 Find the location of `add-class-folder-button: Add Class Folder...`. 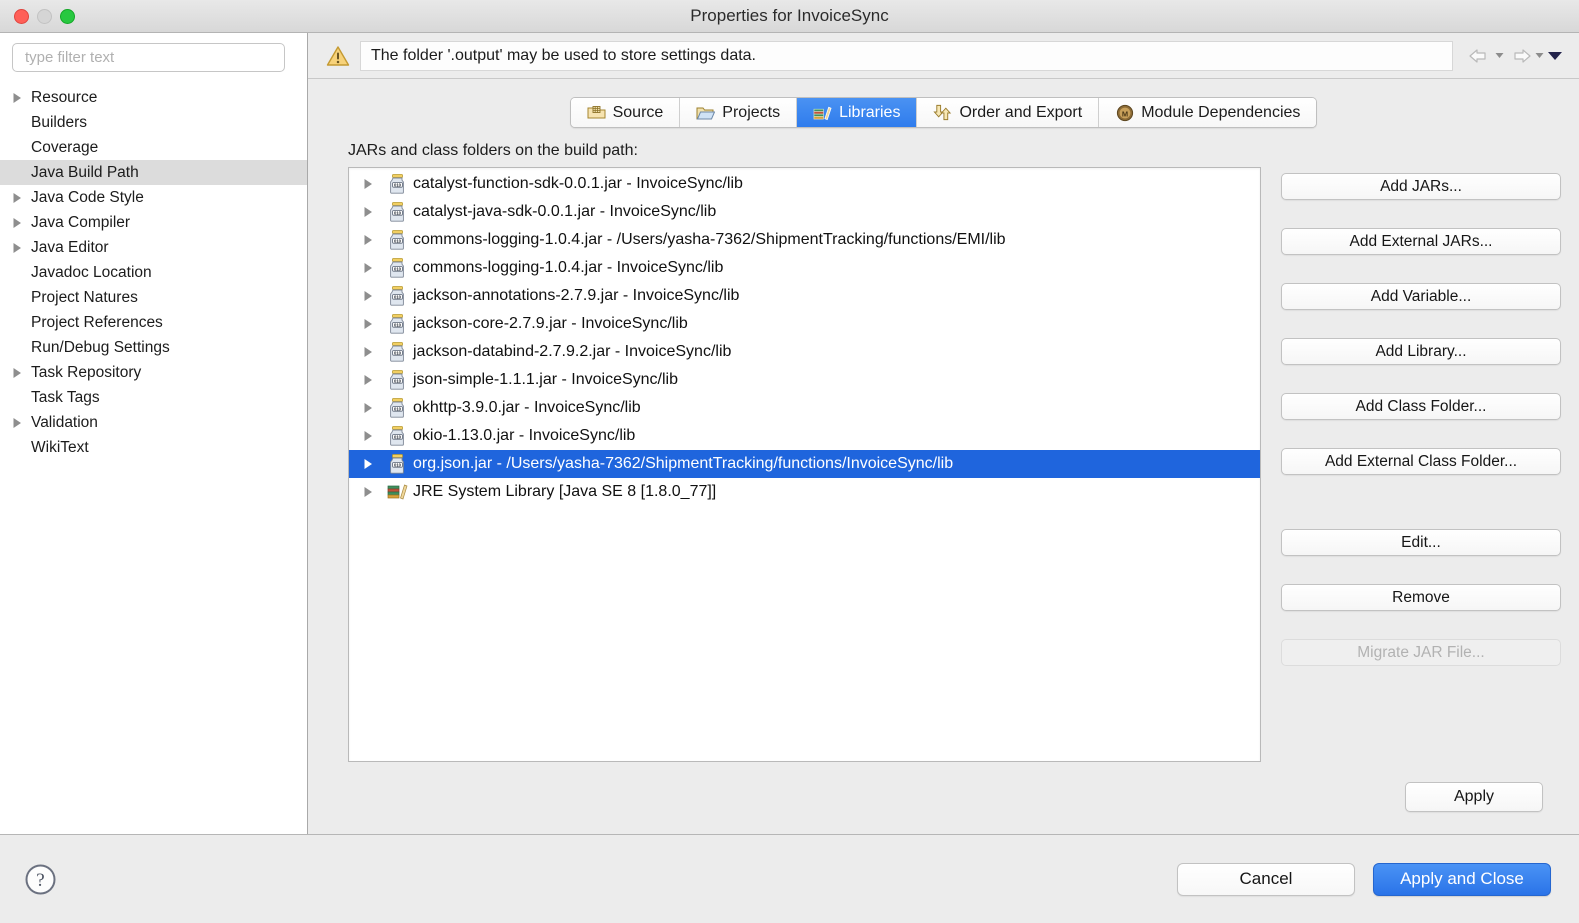

add-class-folder-button: Add Class Folder... is located at coordinates (1421, 406).